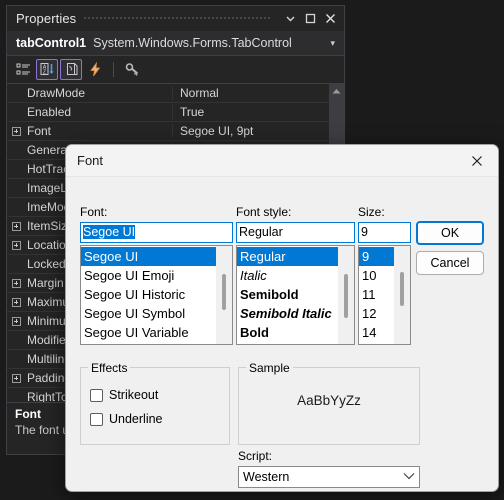 The image size is (504, 500). What do you see at coordinates (109, 368) in the screenshot?
I see `effects-group-label: Effects` at bounding box center [109, 368].